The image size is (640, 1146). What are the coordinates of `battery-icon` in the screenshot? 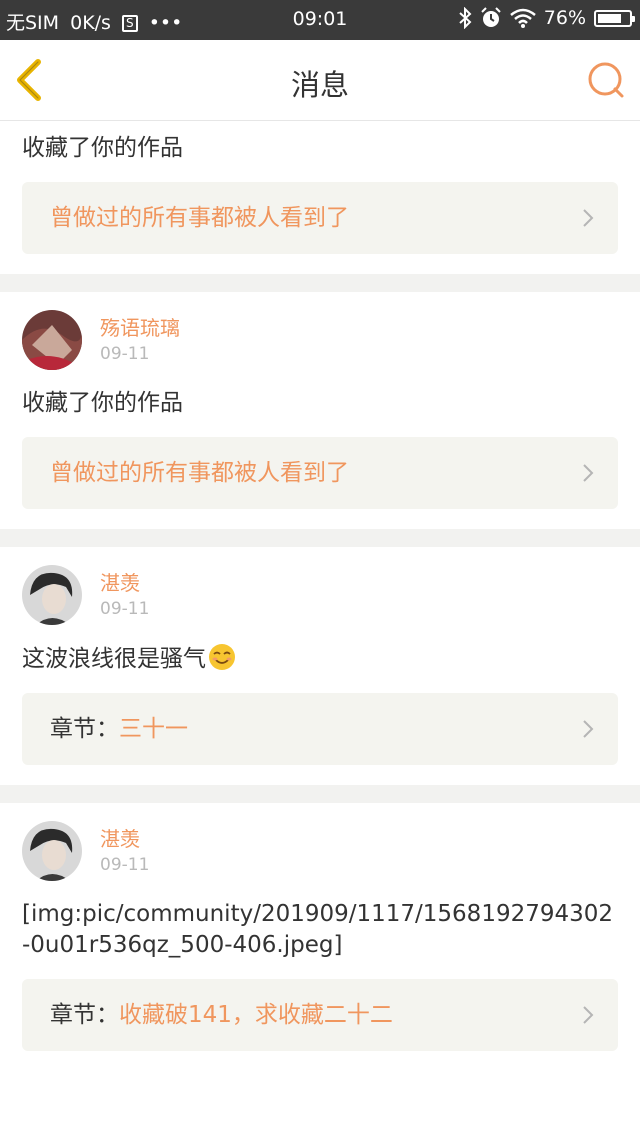 It's located at (614, 18).